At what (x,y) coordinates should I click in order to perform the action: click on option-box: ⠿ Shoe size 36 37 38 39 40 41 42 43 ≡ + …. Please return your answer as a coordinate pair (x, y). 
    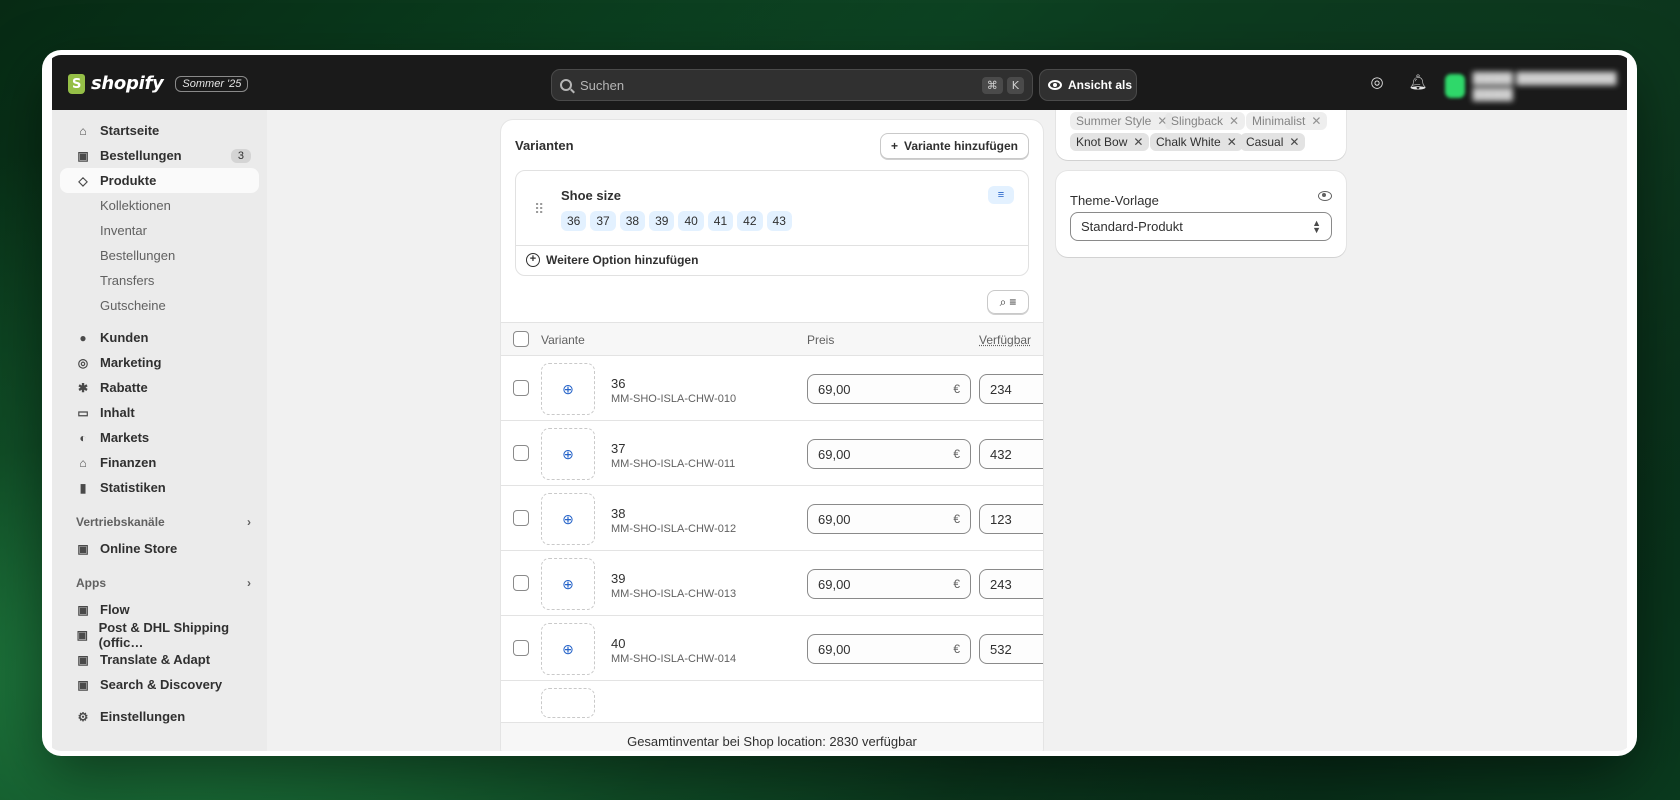
    Looking at the image, I should click on (772, 223).